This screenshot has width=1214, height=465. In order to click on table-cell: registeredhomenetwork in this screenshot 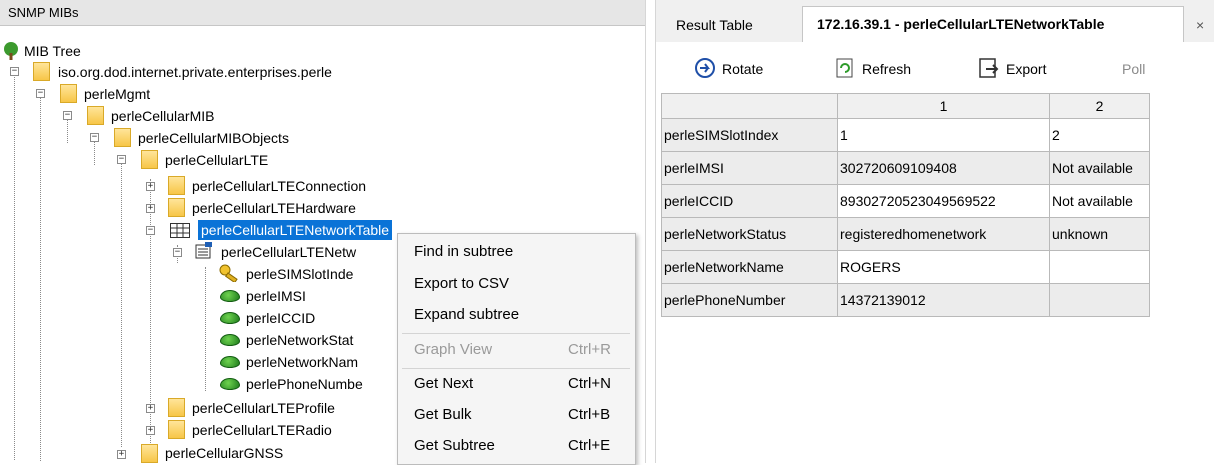, I will do `click(943, 234)`.